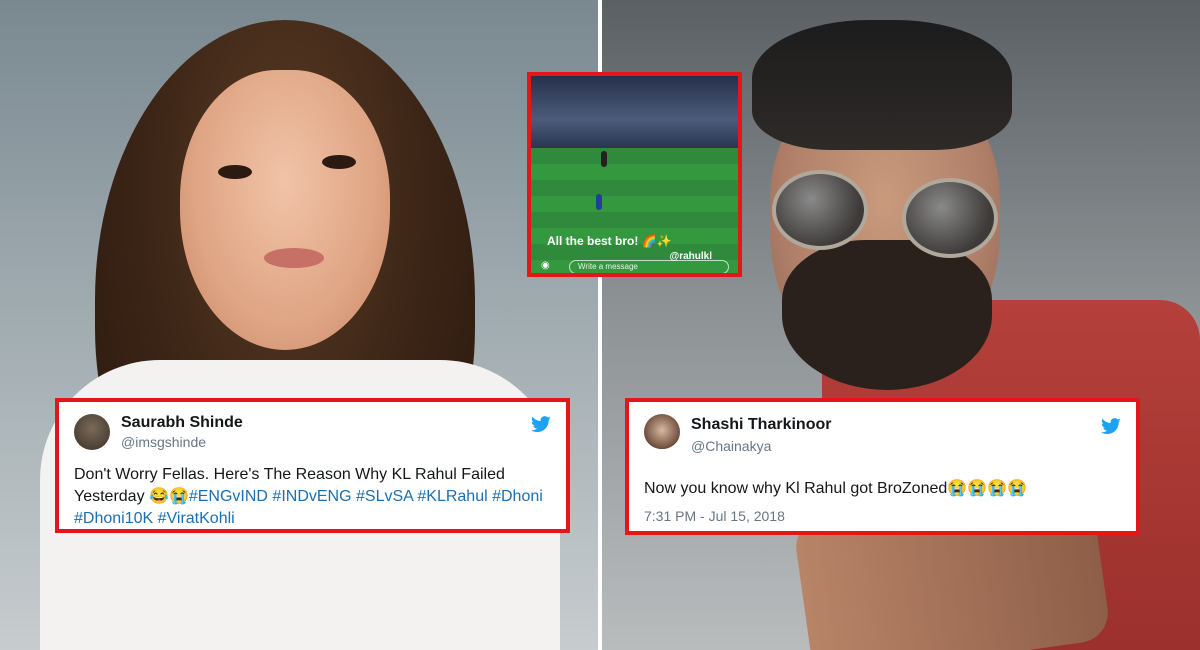  I want to click on tweet-author-handle: @imsgshinde, so click(163, 442).